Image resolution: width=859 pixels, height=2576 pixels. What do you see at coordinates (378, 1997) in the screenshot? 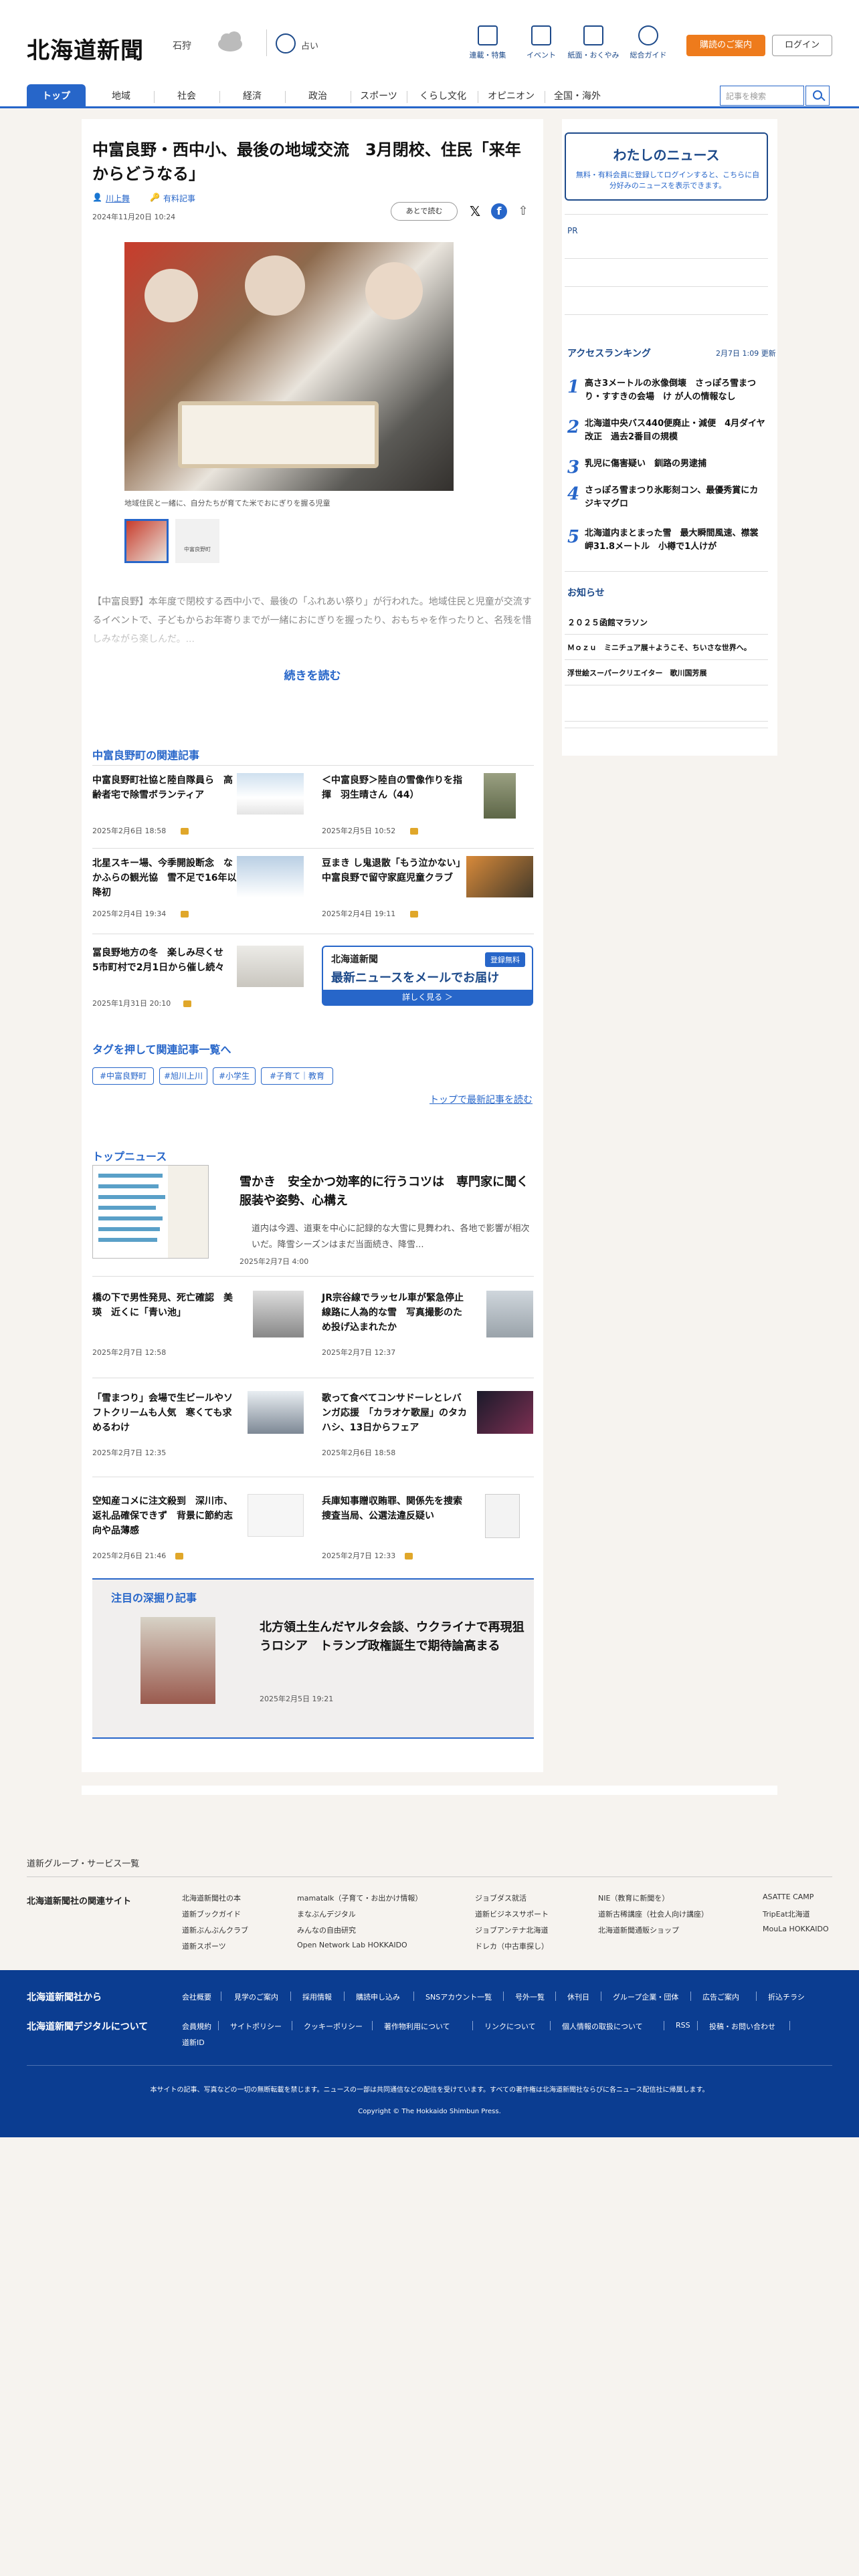
I see `company-link: 購読申し込み` at bounding box center [378, 1997].